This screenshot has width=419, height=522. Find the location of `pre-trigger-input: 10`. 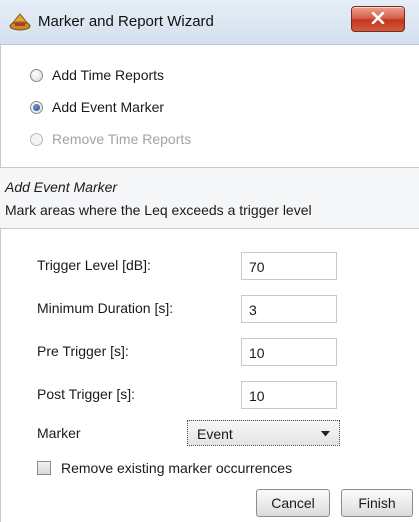

pre-trigger-input: 10 is located at coordinates (289, 352).